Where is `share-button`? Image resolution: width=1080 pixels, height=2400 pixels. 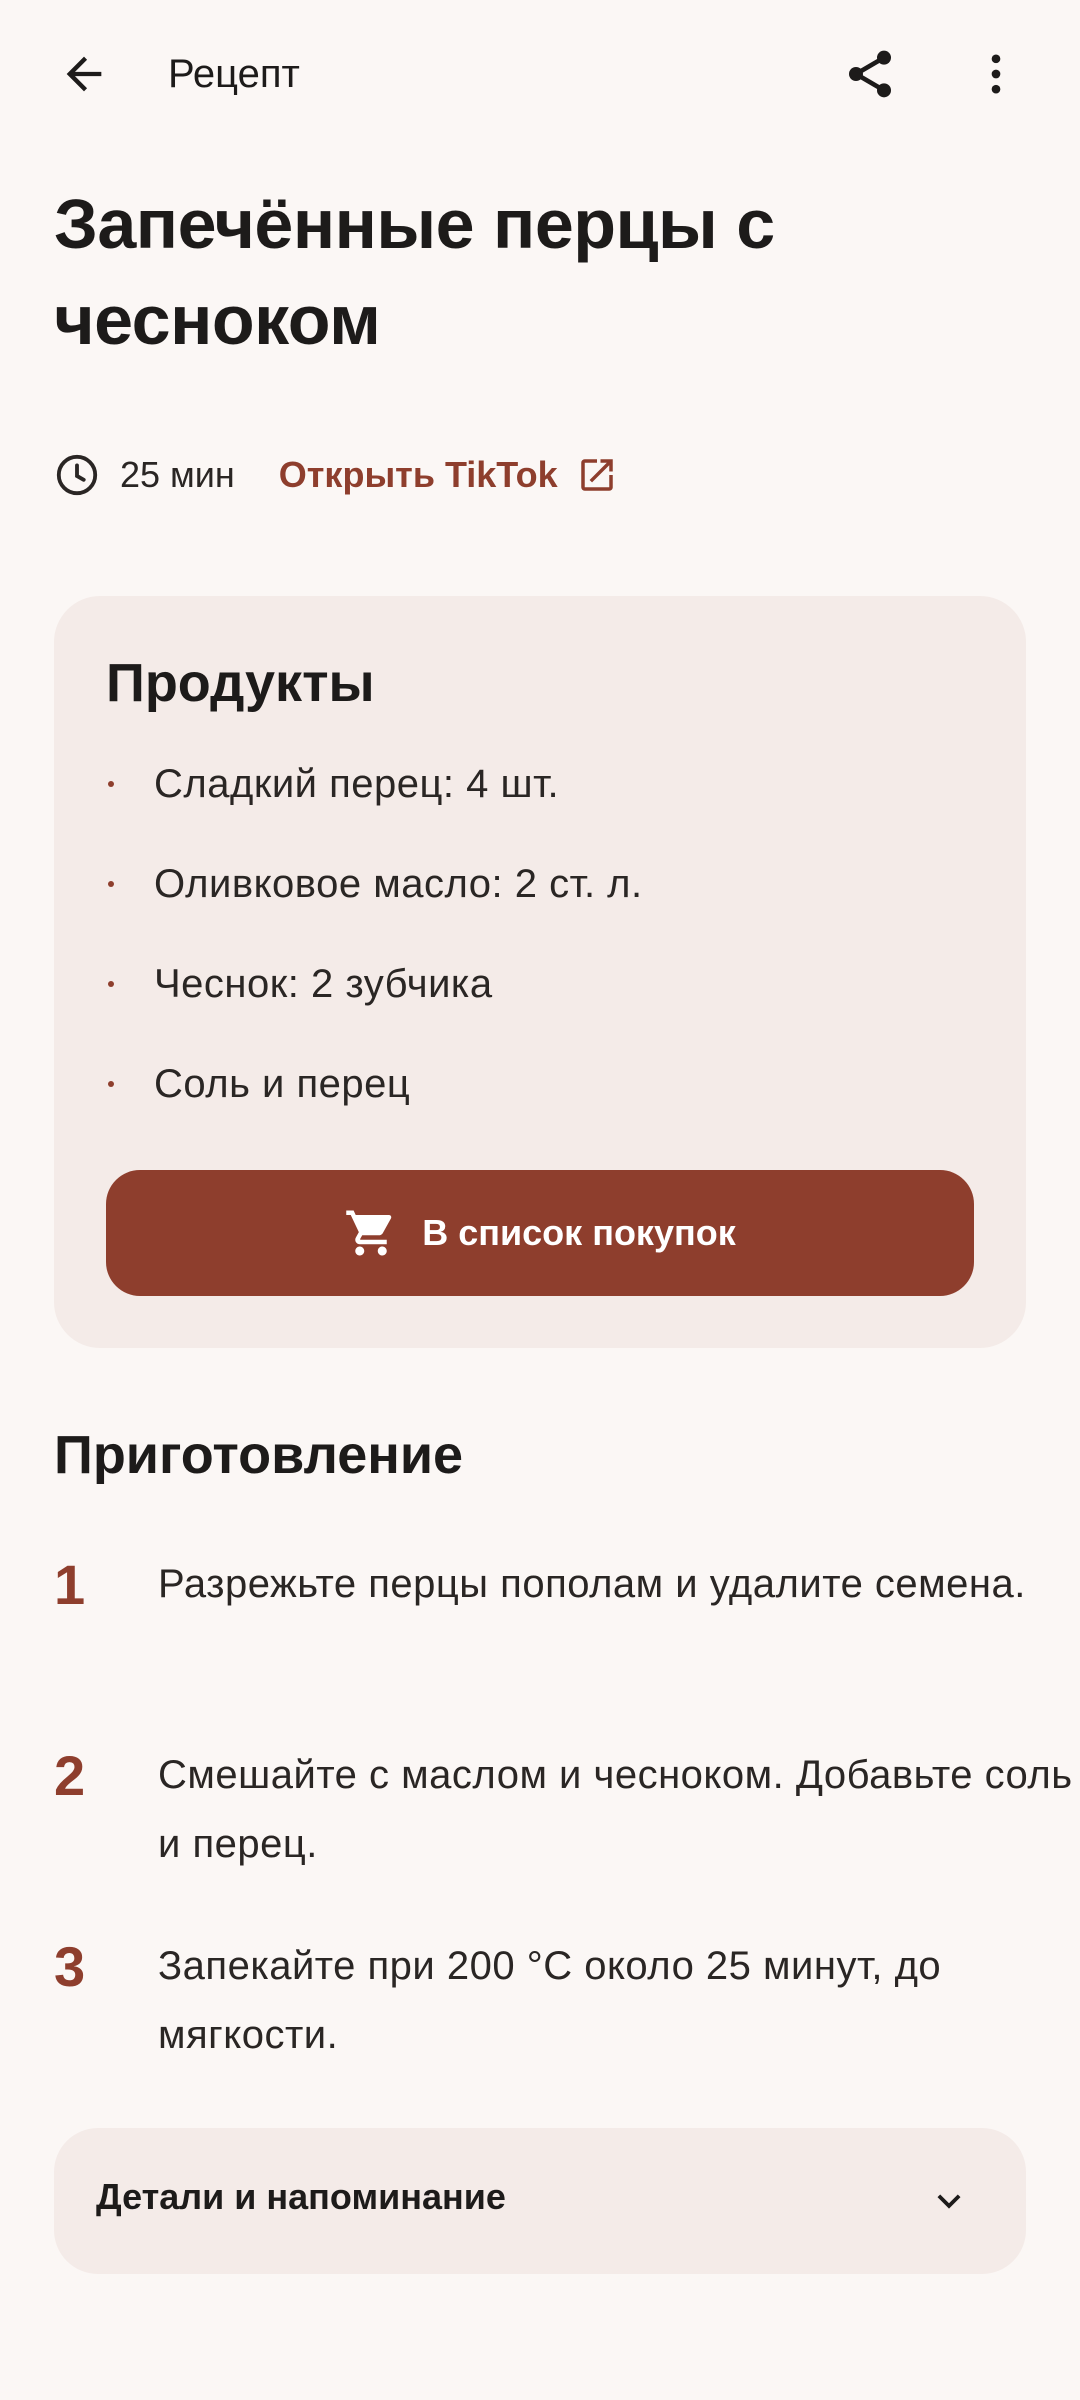
share-button is located at coordinates (870, 74).